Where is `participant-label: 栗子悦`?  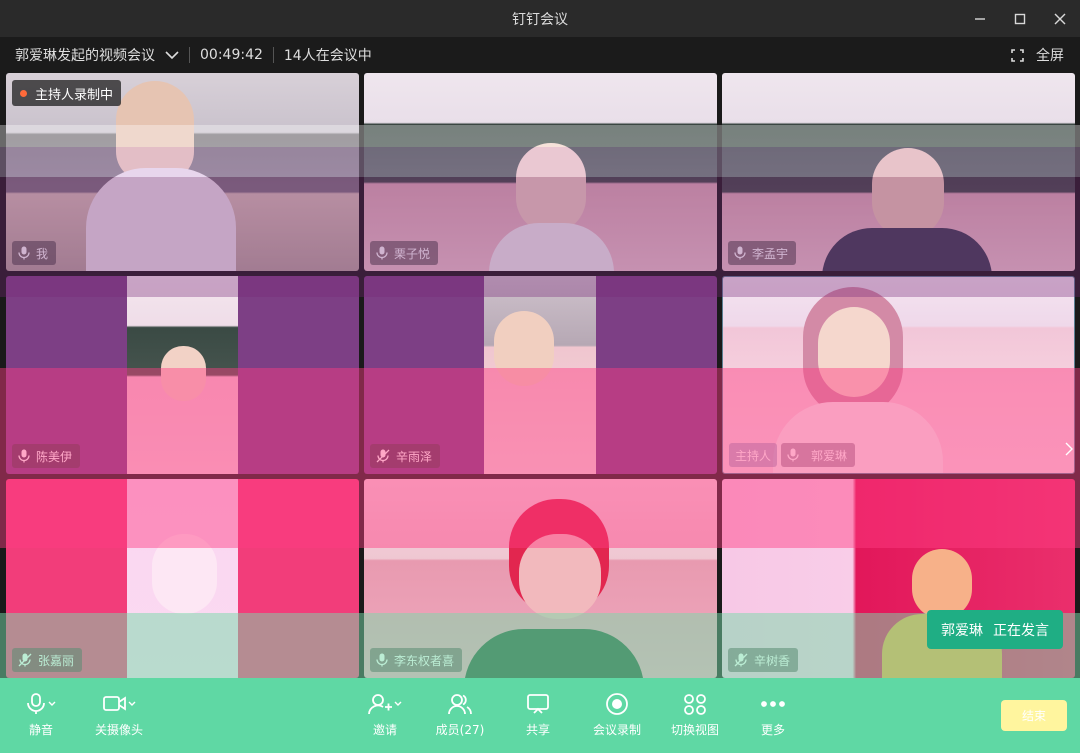 participant-label: 栗子悦 is located at coordinates (404, 253).